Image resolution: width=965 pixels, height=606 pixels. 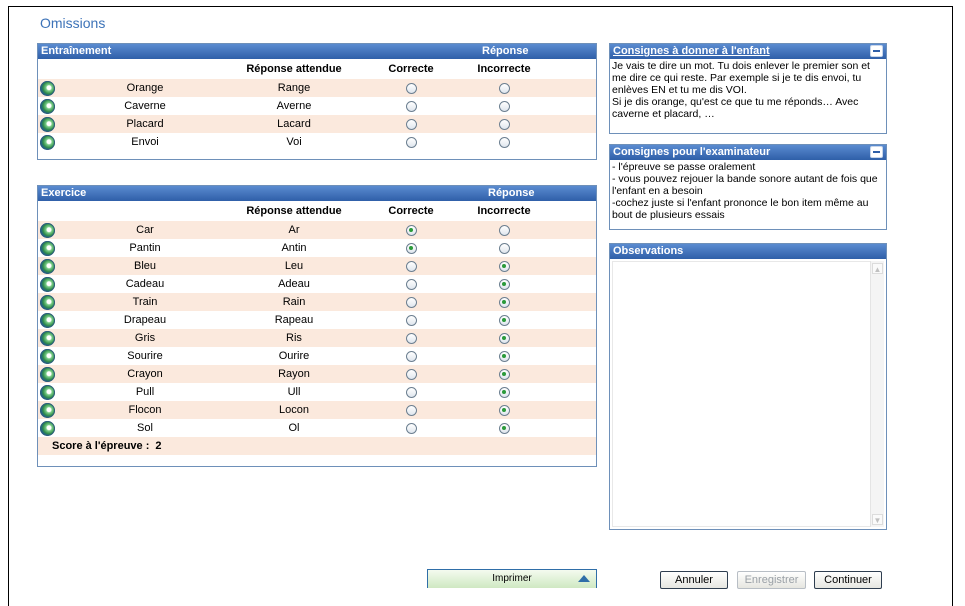 What do you see at coordinates (294, 248) in the screenshot?
I see `expected-cell: Antin` at bounding box center [294, 248].